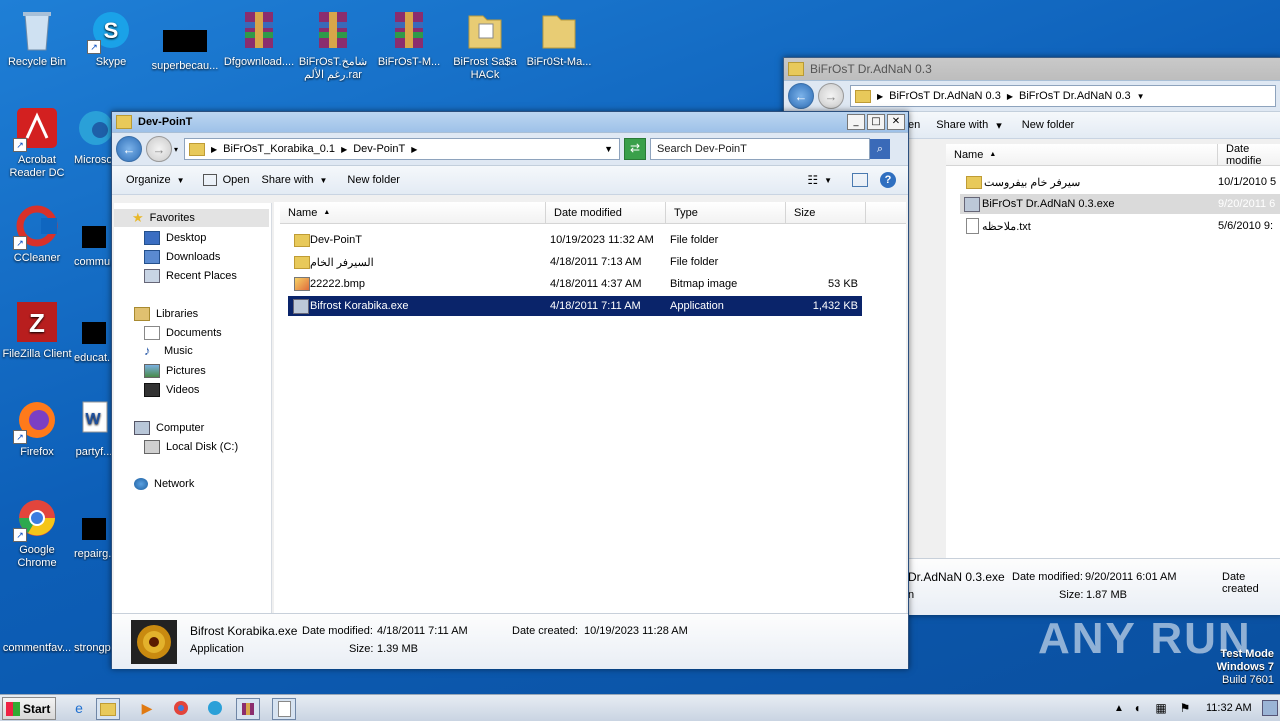  I want to click on list-item: ملاحظه.txt 5/6/2010 9:, so click(1120, 226).